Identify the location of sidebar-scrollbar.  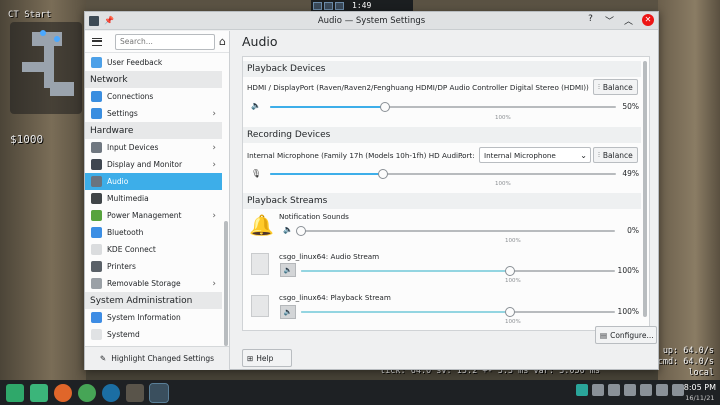
(226, 283).